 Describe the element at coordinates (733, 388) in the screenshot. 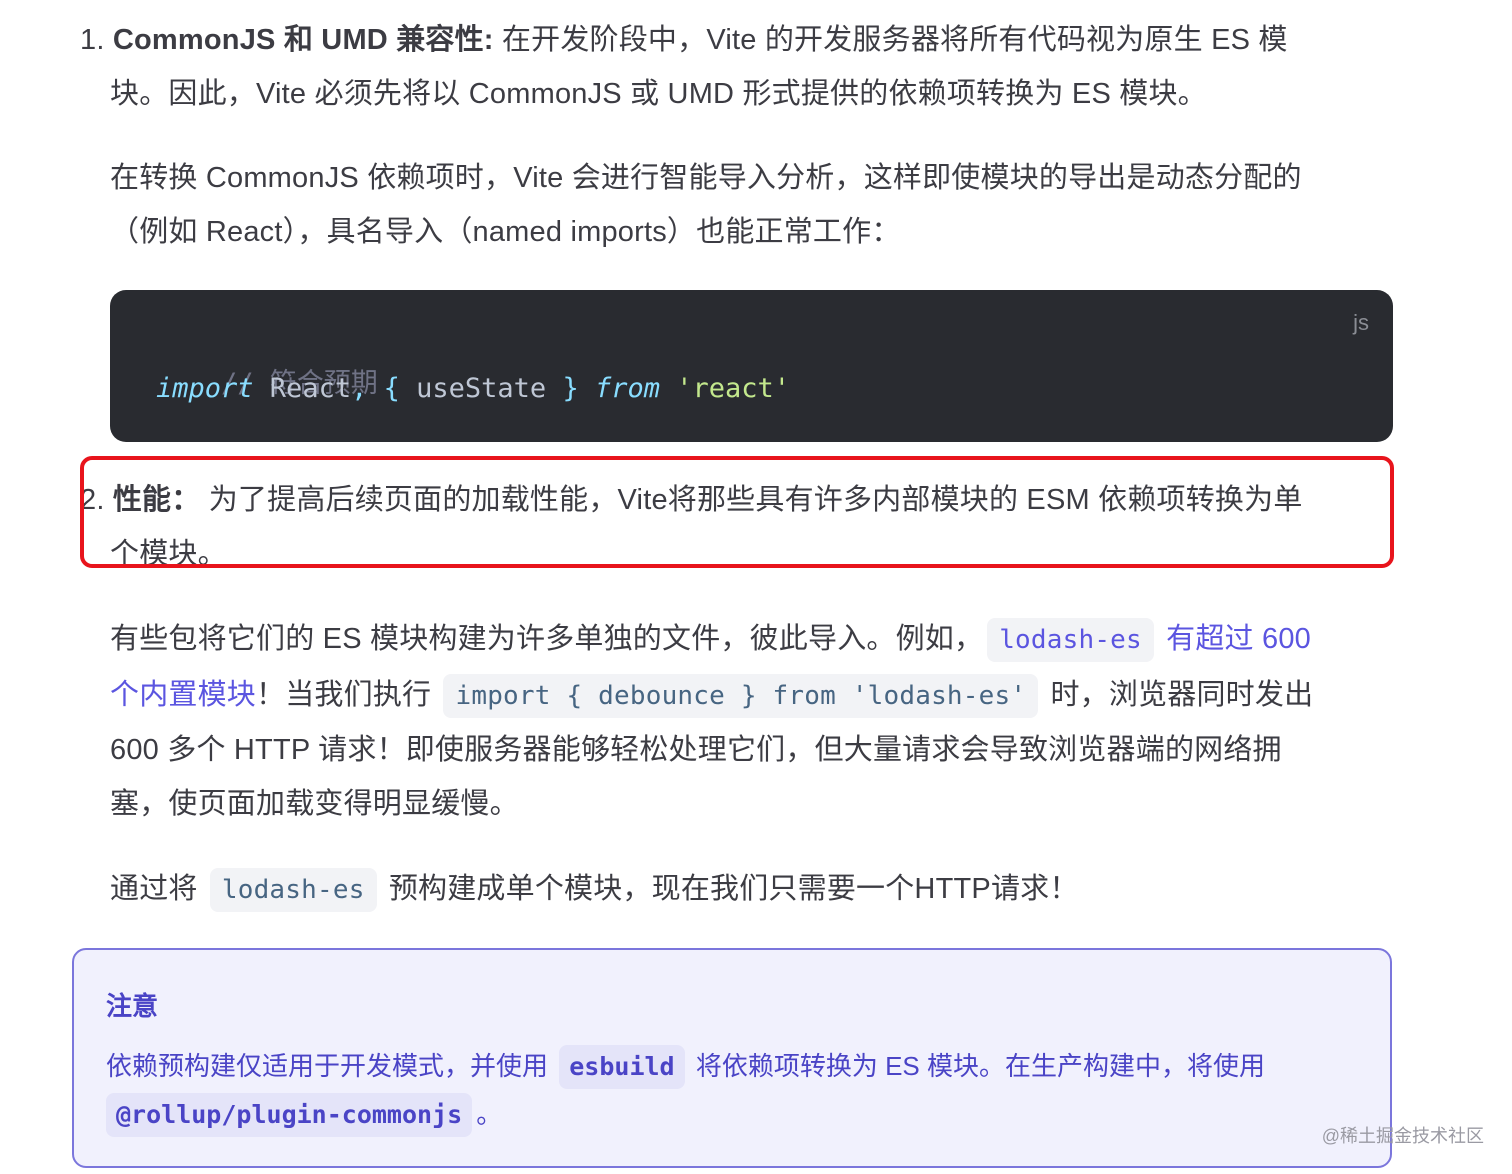

I see `code-string-module: 'react'` at that location.